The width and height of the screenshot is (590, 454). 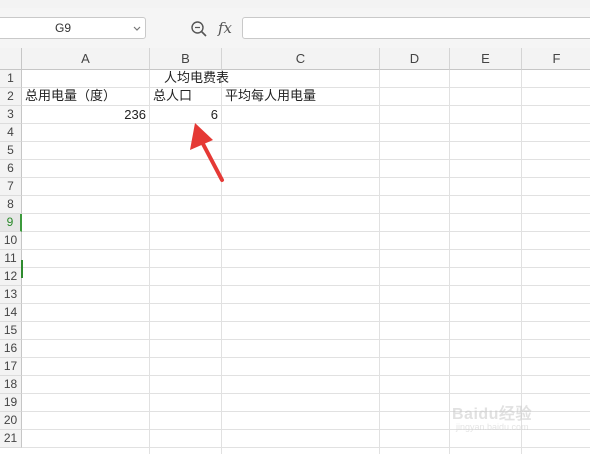 What do you see at coordinates (556, 59) in the screenshot?
I see `column-header-f: F` at bounding box center [556, 59].